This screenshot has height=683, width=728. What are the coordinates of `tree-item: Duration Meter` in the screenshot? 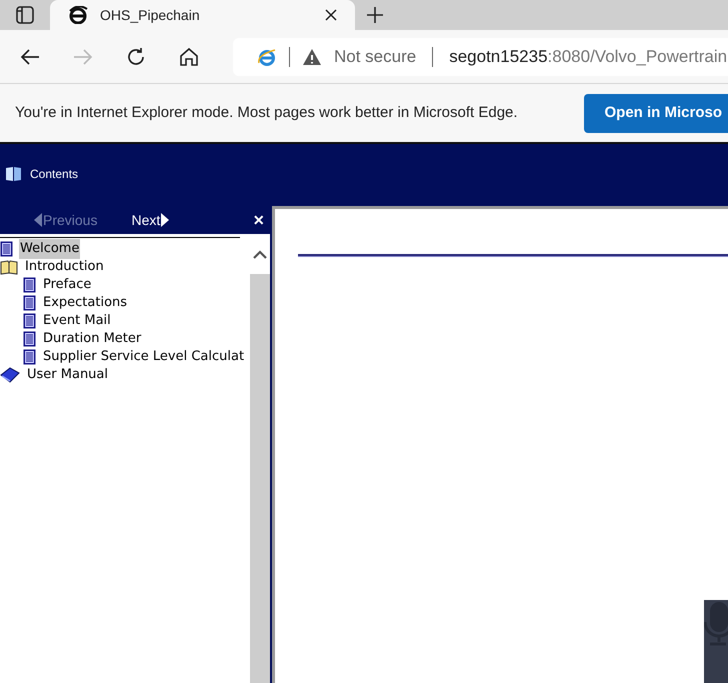 It's located at (92, 339).